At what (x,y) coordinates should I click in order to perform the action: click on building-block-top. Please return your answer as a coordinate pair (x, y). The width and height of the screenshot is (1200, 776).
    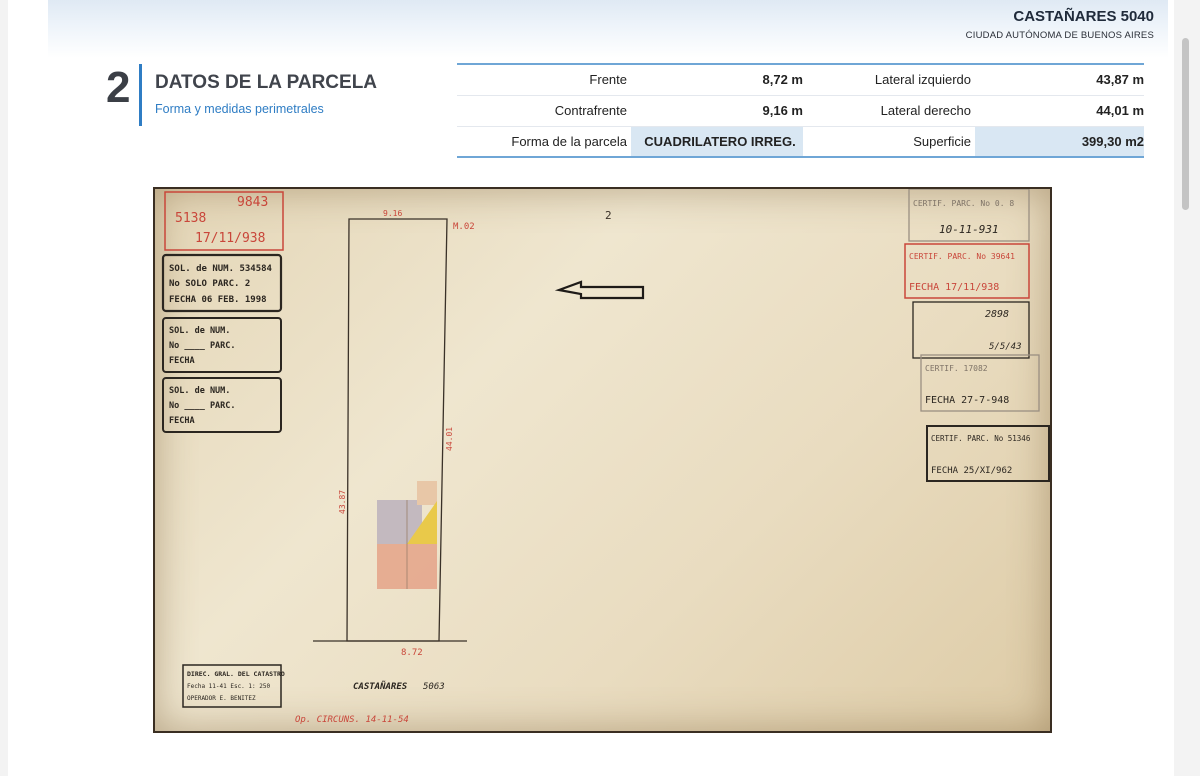
    Looking at the image, I should click on (427, 493).